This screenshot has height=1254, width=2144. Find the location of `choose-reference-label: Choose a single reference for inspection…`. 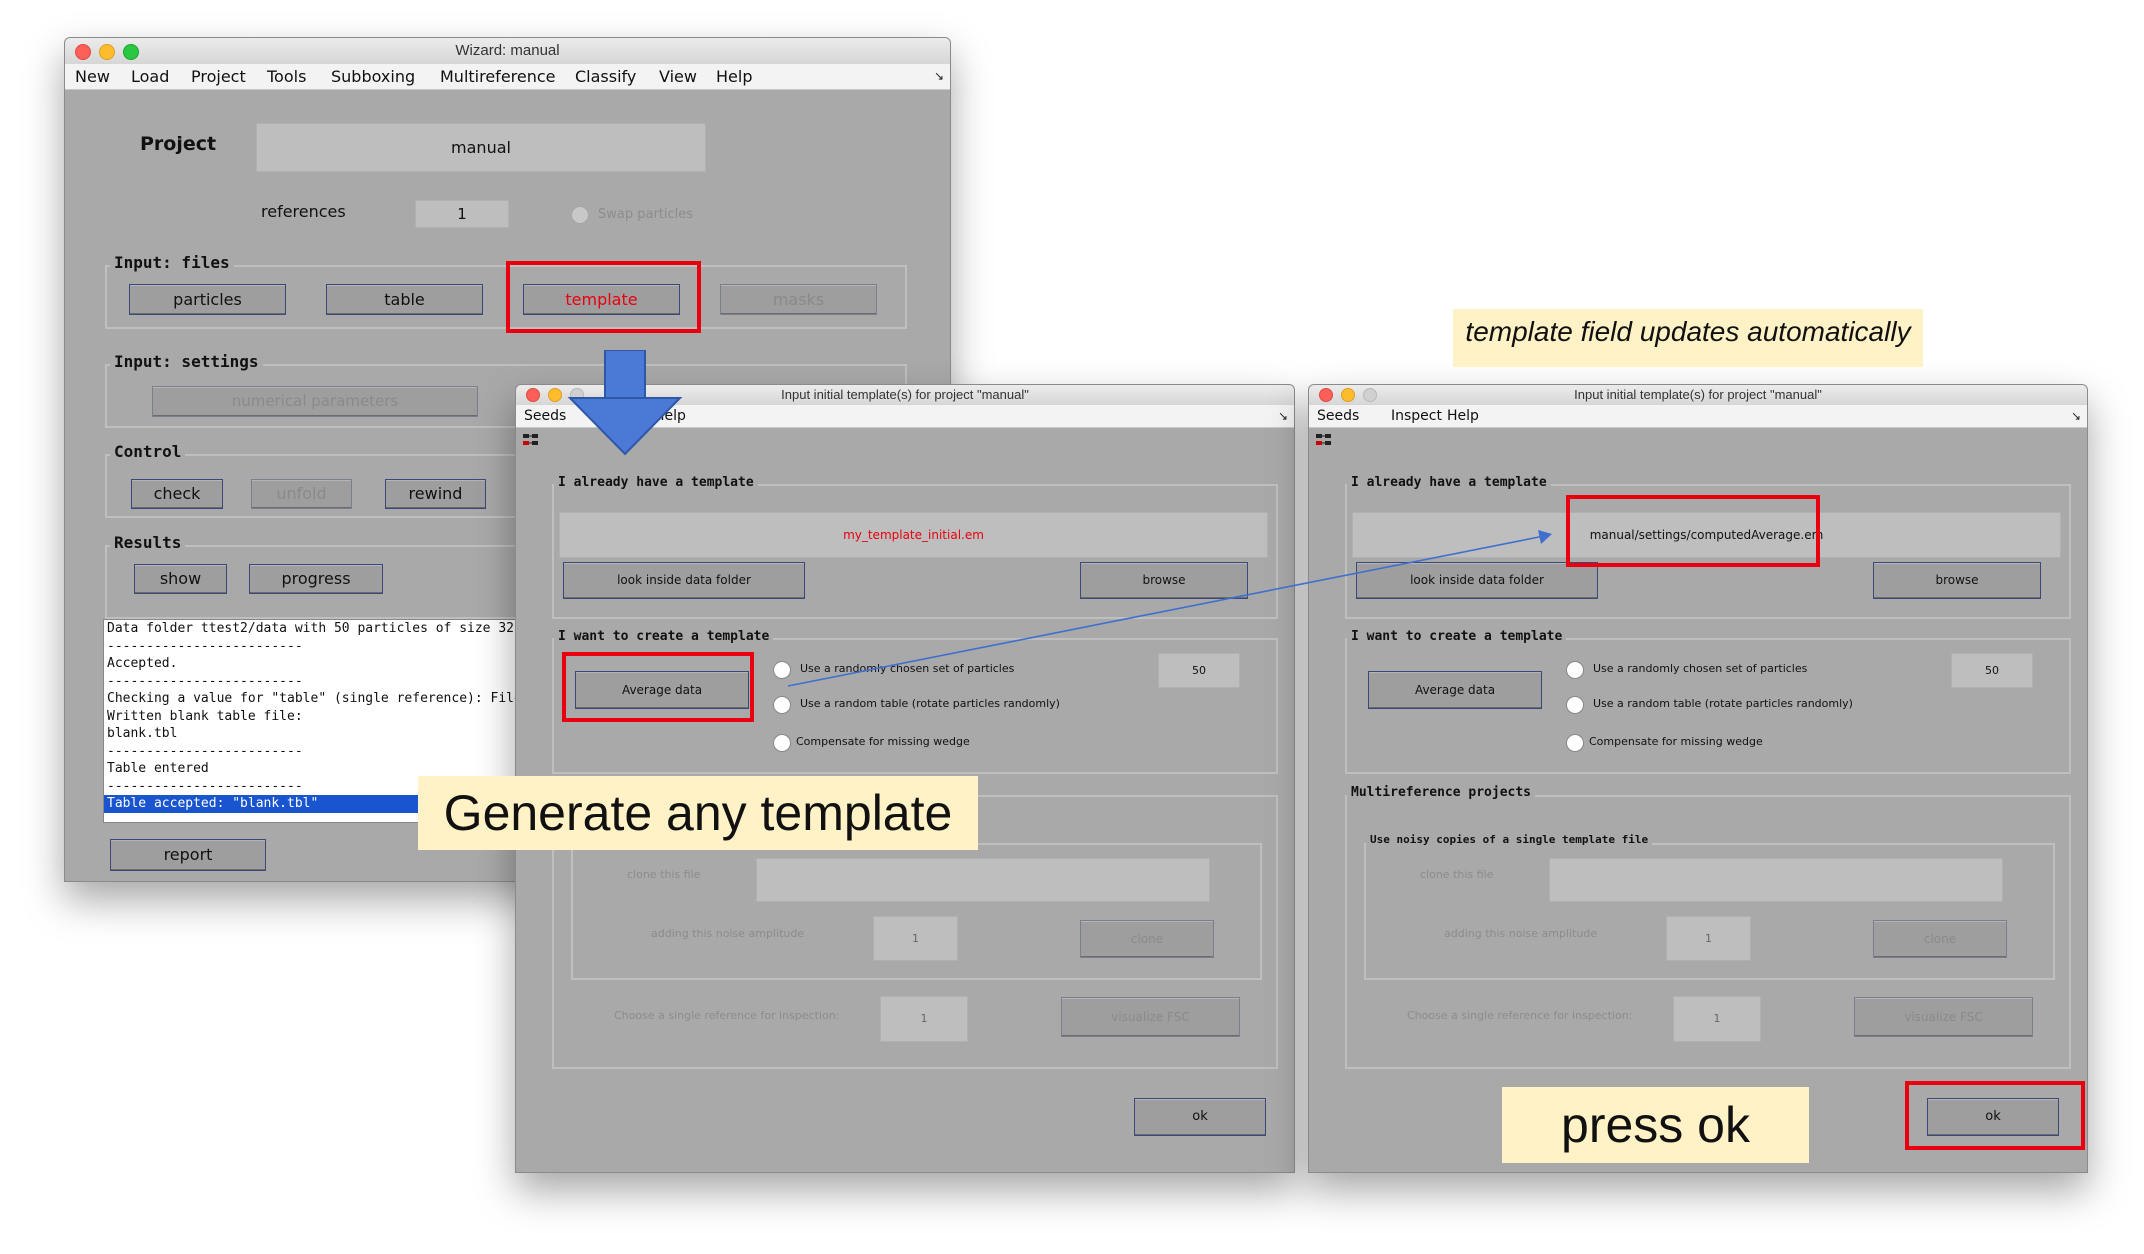

choose-reference-label: Choose a single reference for inspection… is located at coordinates (1520, 1015).